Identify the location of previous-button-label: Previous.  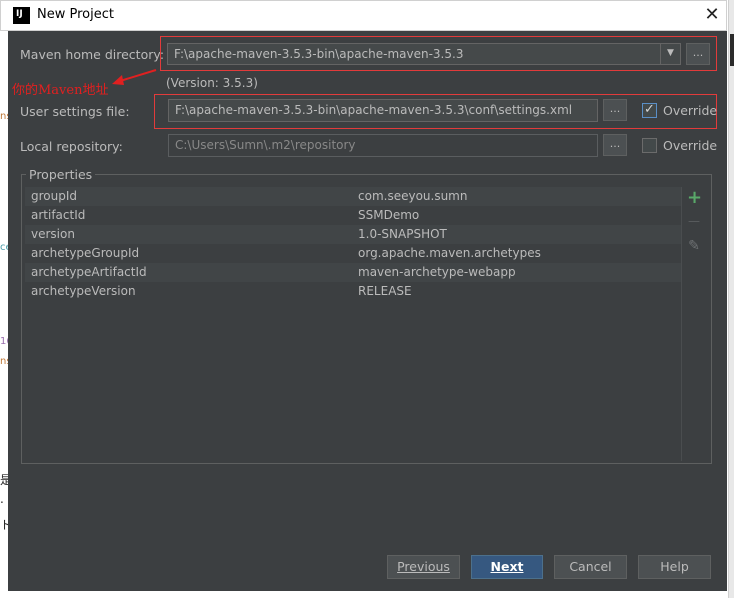
(423, 566).